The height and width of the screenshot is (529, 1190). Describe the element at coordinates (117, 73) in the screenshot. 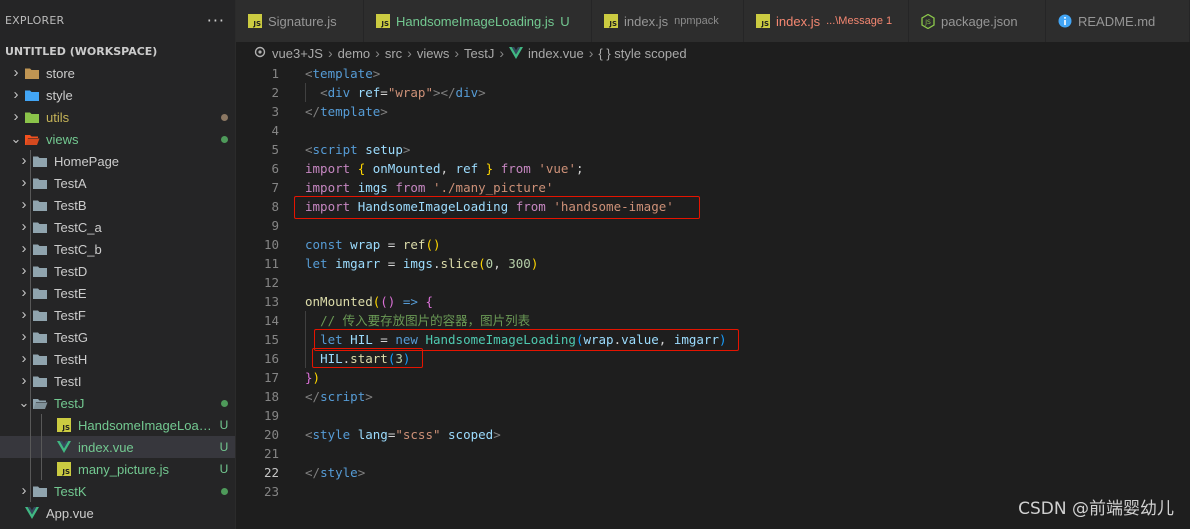

I see `tree-item-store: › store` at that location.